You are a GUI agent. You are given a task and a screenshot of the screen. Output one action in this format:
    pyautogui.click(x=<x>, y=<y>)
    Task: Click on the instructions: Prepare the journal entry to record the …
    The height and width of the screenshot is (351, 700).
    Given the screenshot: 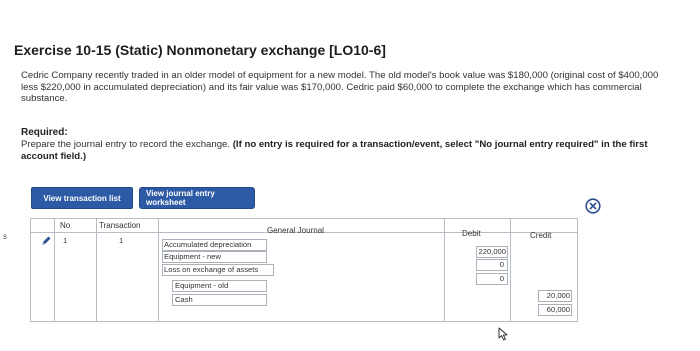 What is the action you would take?
    pyautogui.click(x=351, y=150)
    